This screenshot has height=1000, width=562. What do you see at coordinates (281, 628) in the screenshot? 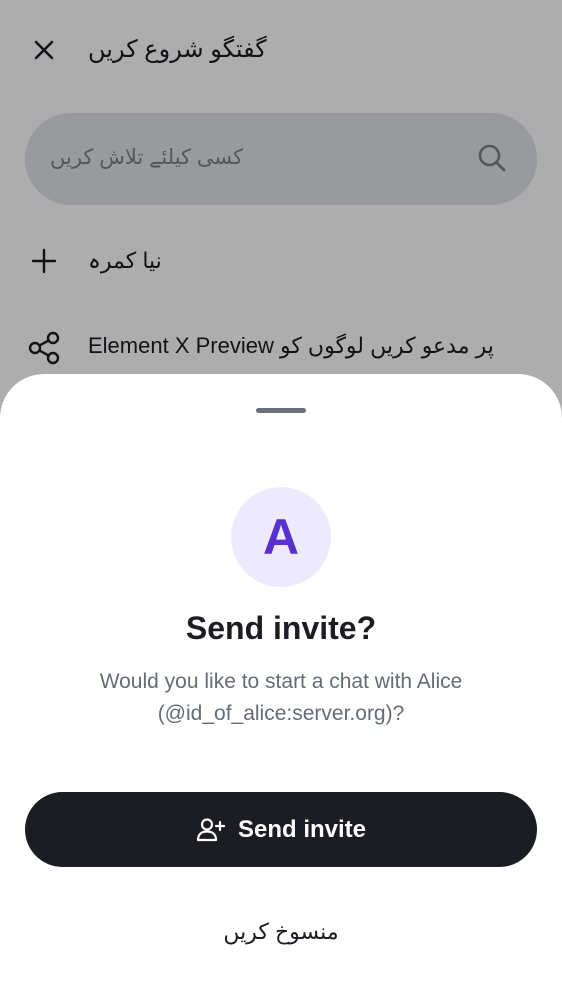
I see `sheet-title: Send invite?` at bounding box center [281, 628].